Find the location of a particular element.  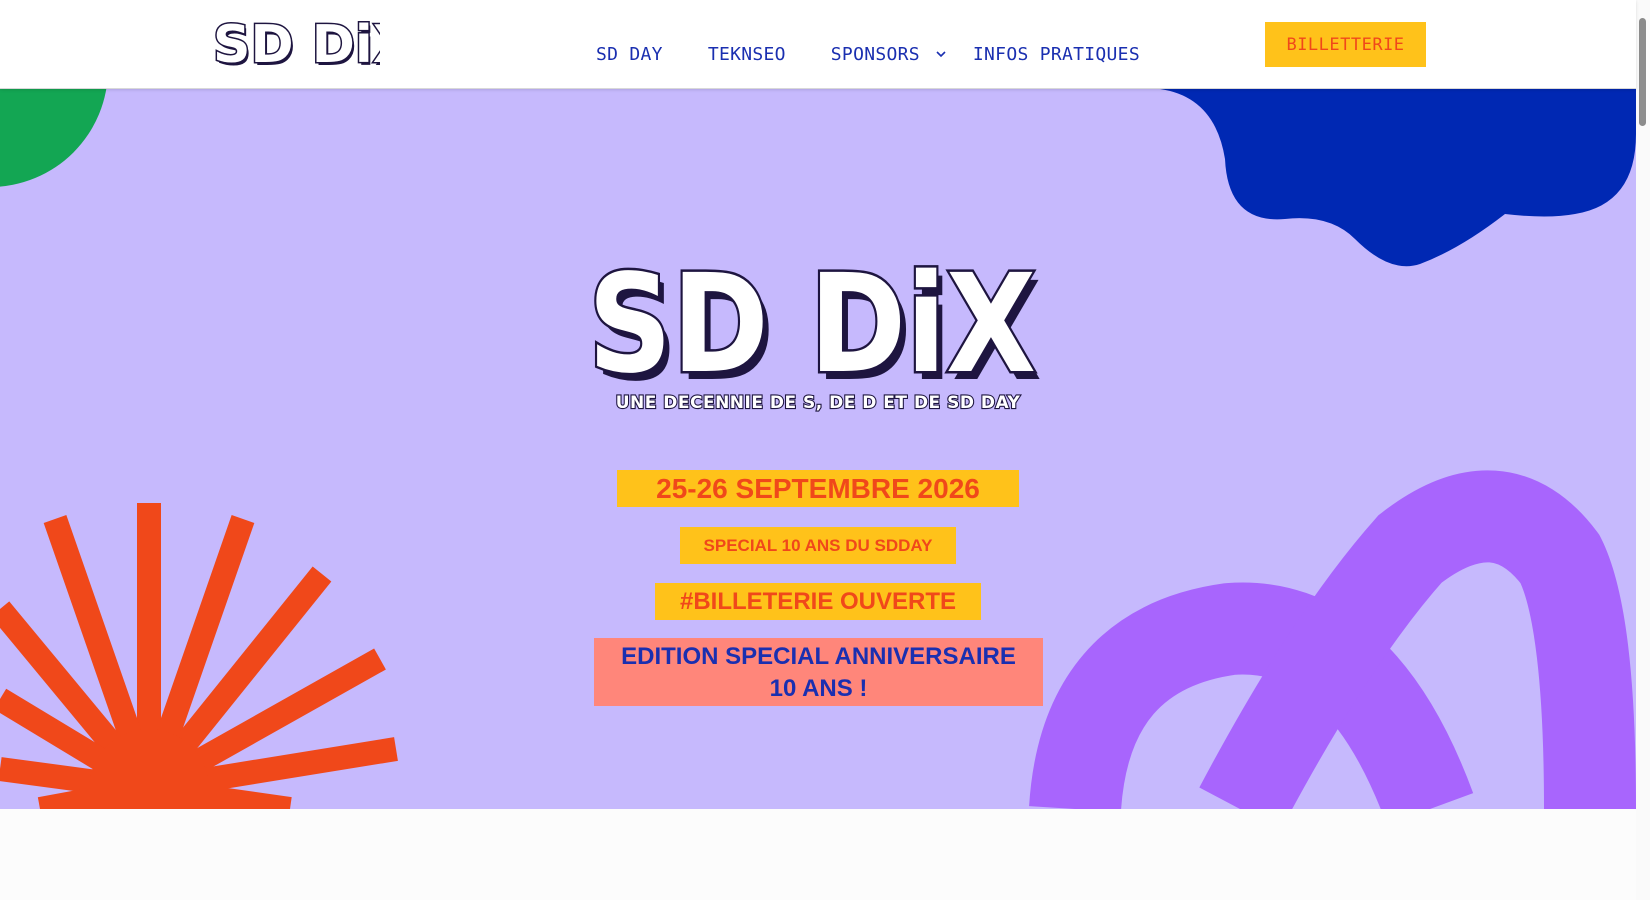

sd-dix-hero-logo-icon: SD DiX SD DiX is located at coordinates (814, 328).